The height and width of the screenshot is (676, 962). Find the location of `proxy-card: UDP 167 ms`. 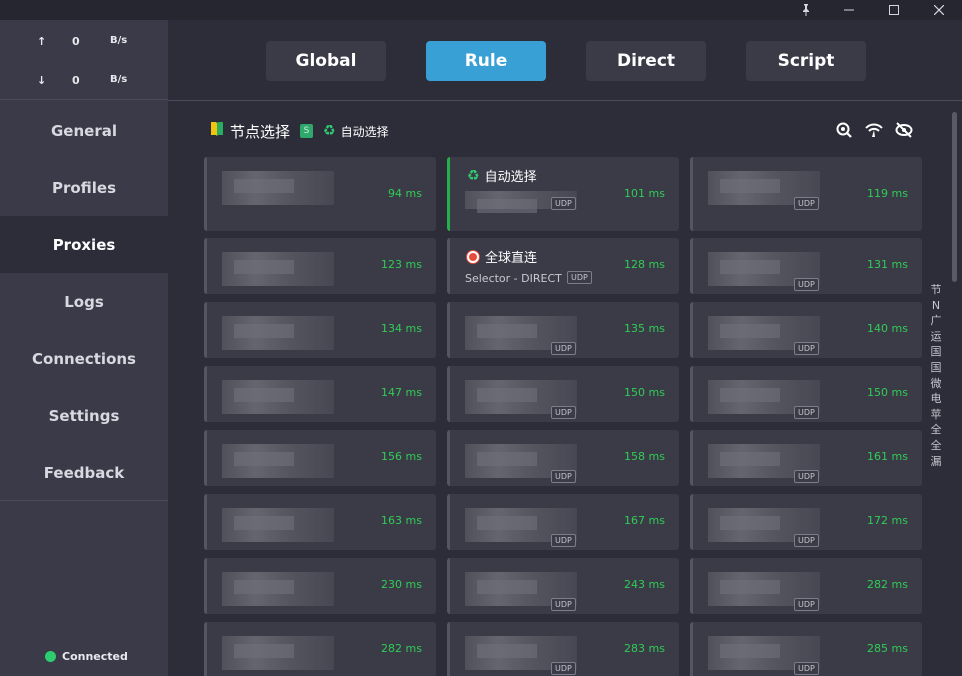

proxy-card: UDP 167 ms is located at coordinates (563, 522).